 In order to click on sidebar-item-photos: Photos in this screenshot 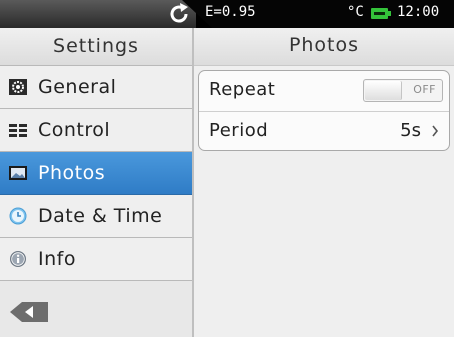, I will do `click(96, 173)`.